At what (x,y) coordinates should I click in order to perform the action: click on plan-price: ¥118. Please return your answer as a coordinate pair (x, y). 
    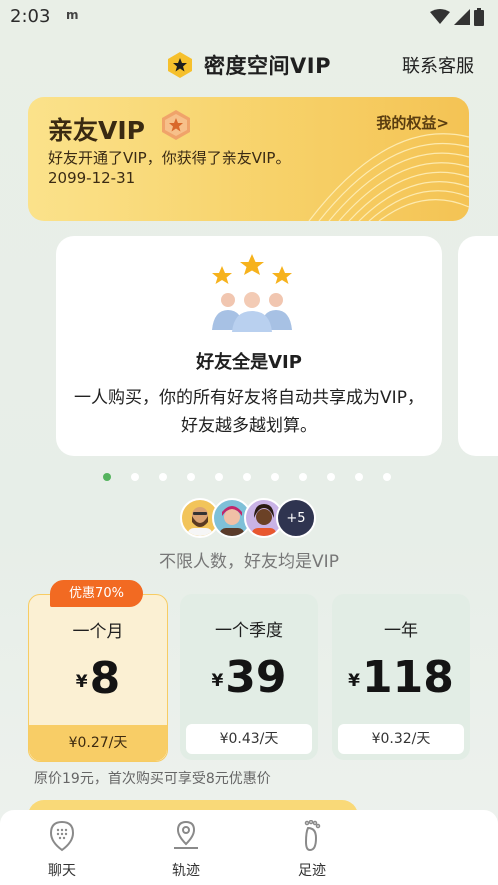
    Looking at the image, I should click on (401, 677).